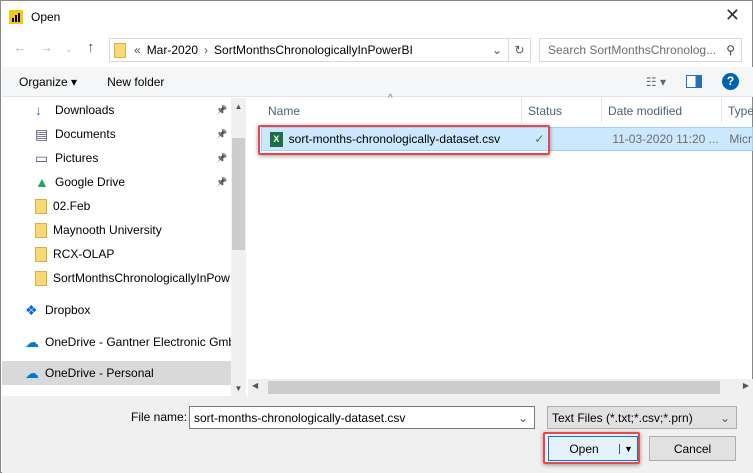 The image size is (753, 473). What do you see at coordinates (42, 182) in the screenshot?
I see `google-drive-icon: ▲` at bounding box center [42, 182].